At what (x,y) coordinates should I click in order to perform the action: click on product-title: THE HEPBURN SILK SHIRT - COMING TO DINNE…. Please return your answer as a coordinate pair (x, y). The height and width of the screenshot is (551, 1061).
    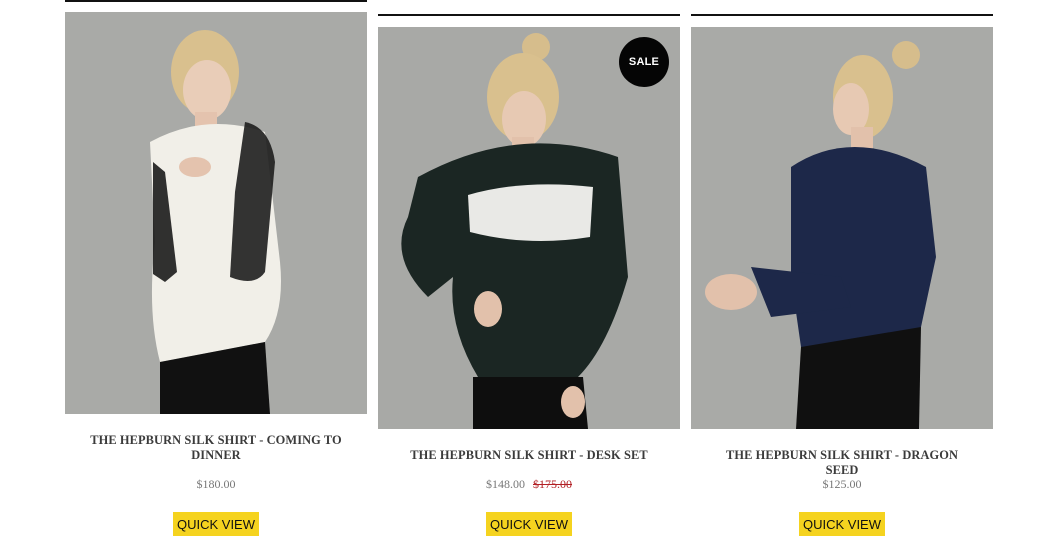
    Looking at the image, I should click on (216, 448).